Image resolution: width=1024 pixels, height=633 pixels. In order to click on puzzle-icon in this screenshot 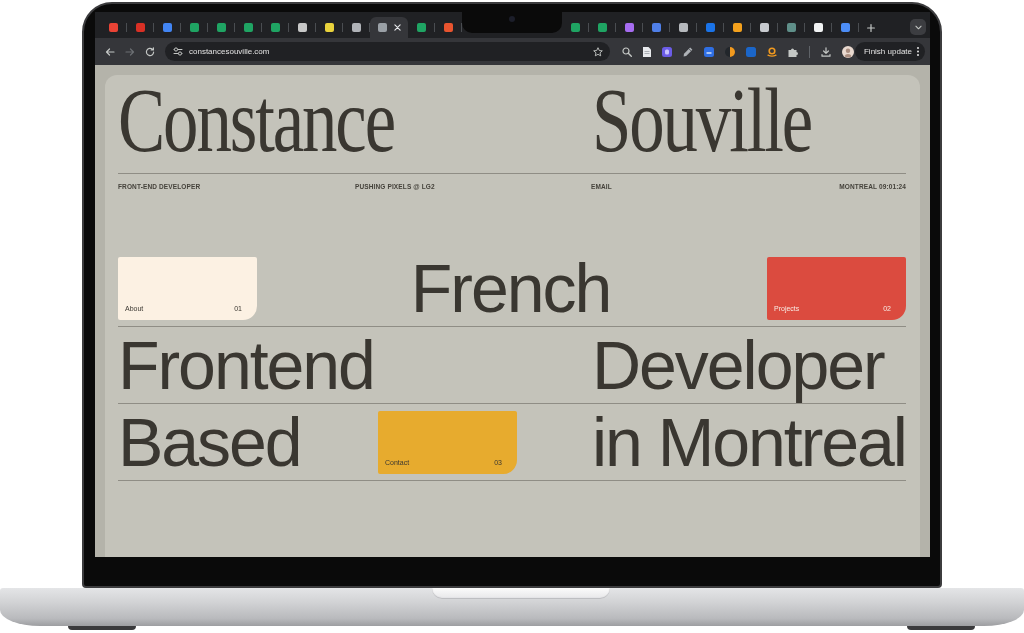, I will do `click(793, 51)`.